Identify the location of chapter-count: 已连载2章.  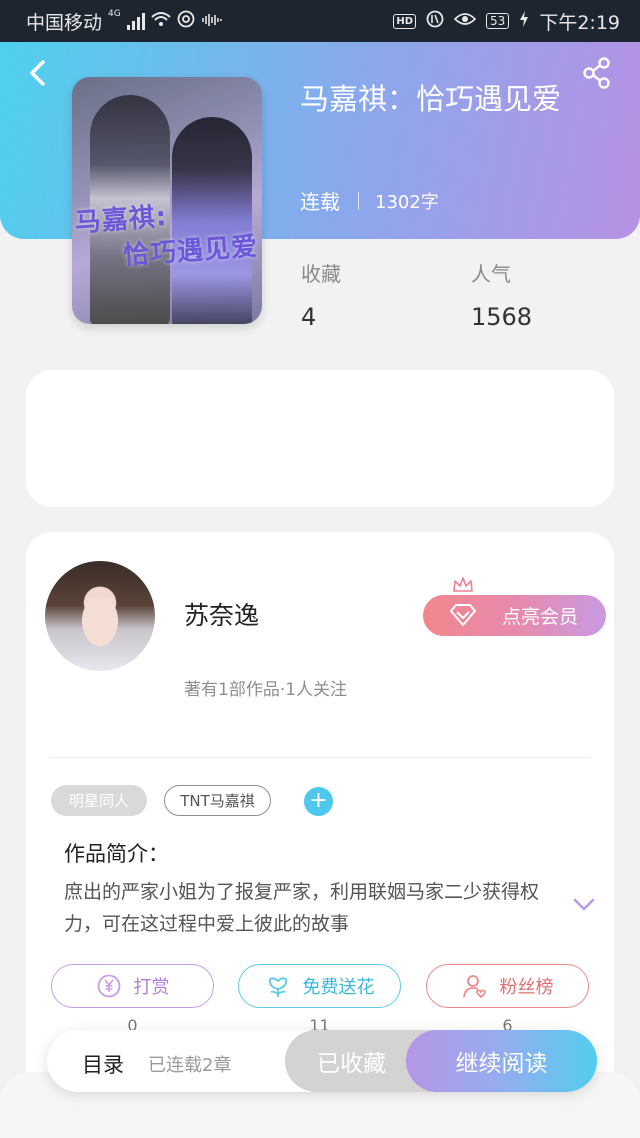
(190, 1065).